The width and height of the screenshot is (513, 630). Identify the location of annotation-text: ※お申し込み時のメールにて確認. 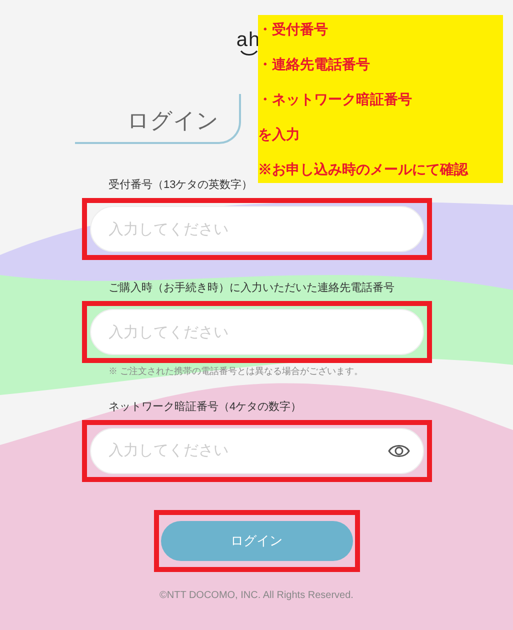
(364, 169).